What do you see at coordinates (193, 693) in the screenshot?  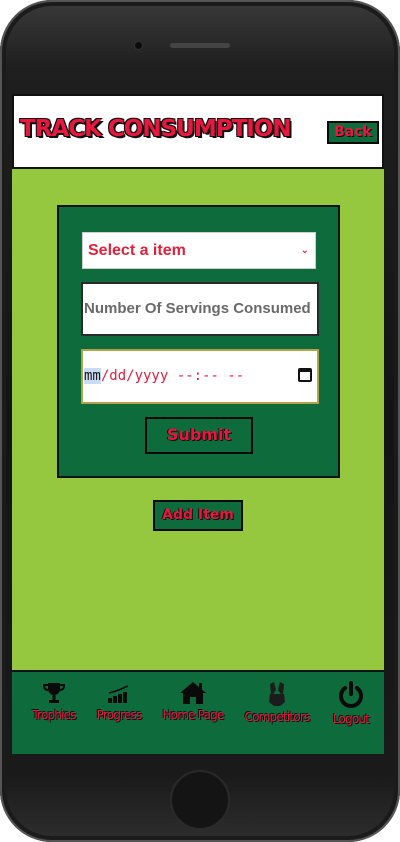 I see `home-icon` at bounding box center [193, 693].